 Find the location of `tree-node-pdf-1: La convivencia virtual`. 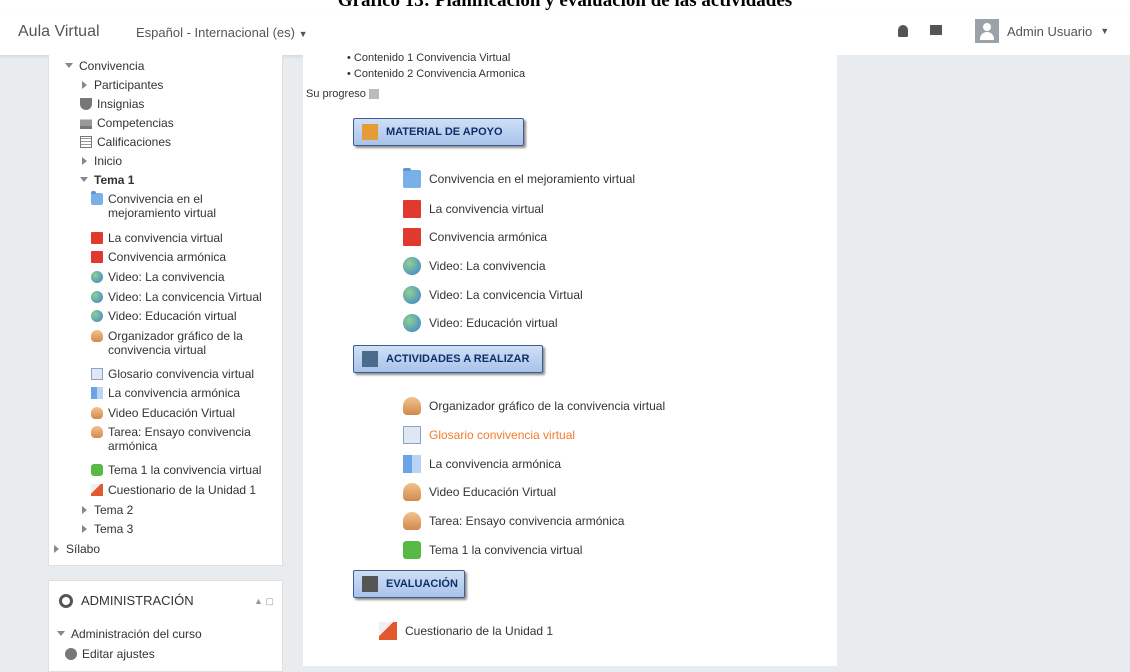

tree-node-pdf-1: La convivencia virtual is located at coordinates (157, 238).